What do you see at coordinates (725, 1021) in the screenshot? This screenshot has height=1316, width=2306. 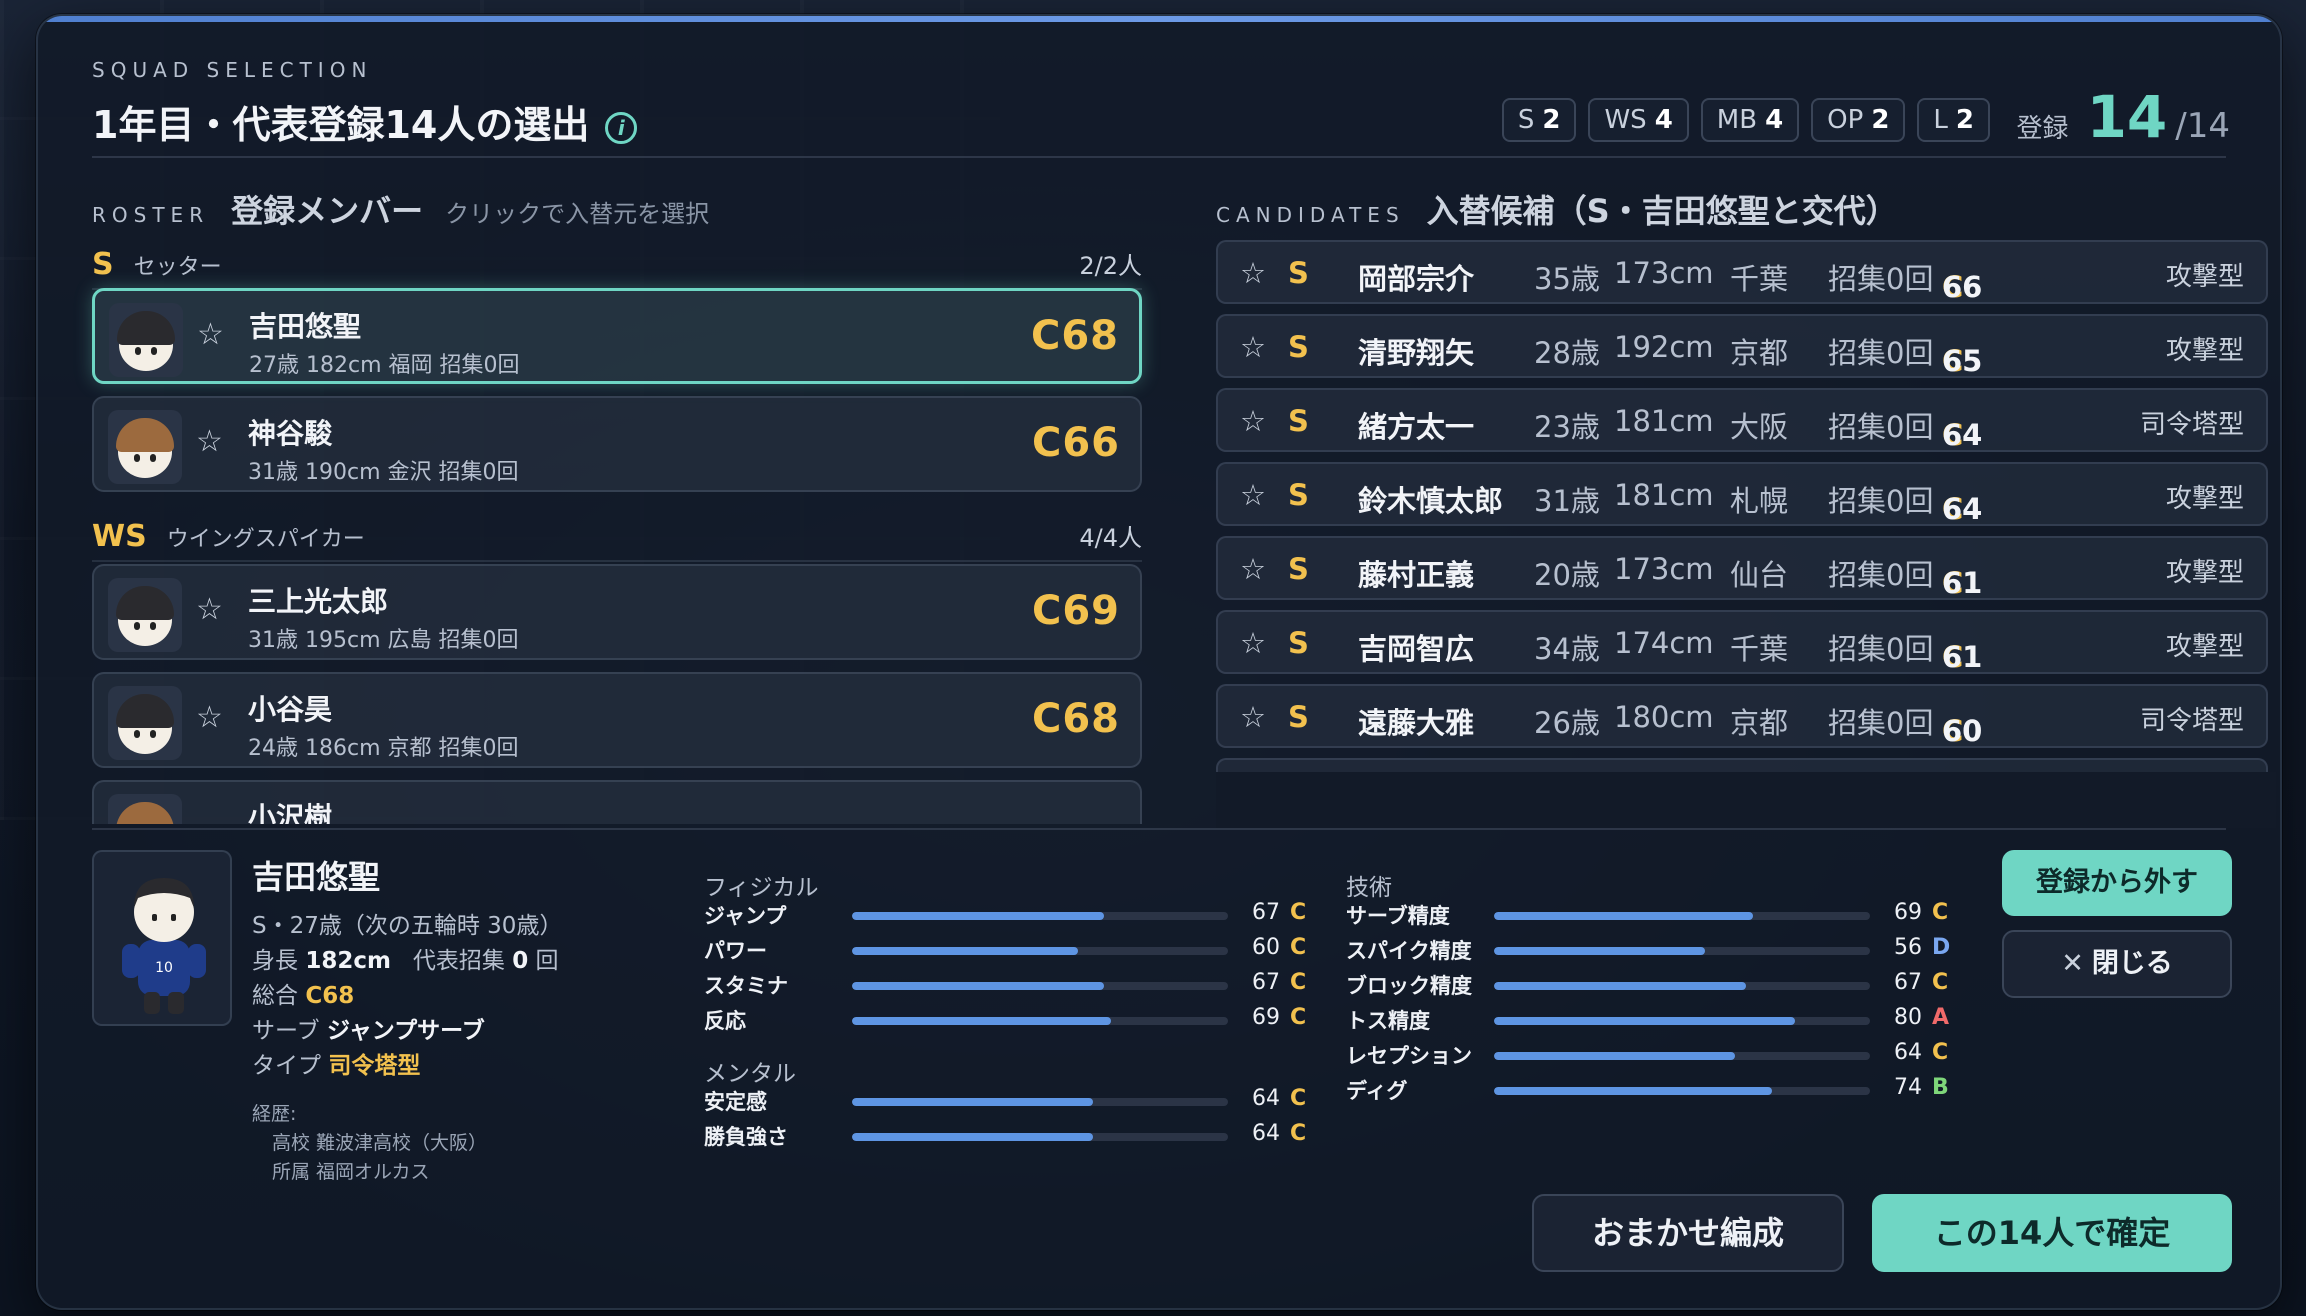 I see `stat-name: 反応` at bounding box center [725, 1021].